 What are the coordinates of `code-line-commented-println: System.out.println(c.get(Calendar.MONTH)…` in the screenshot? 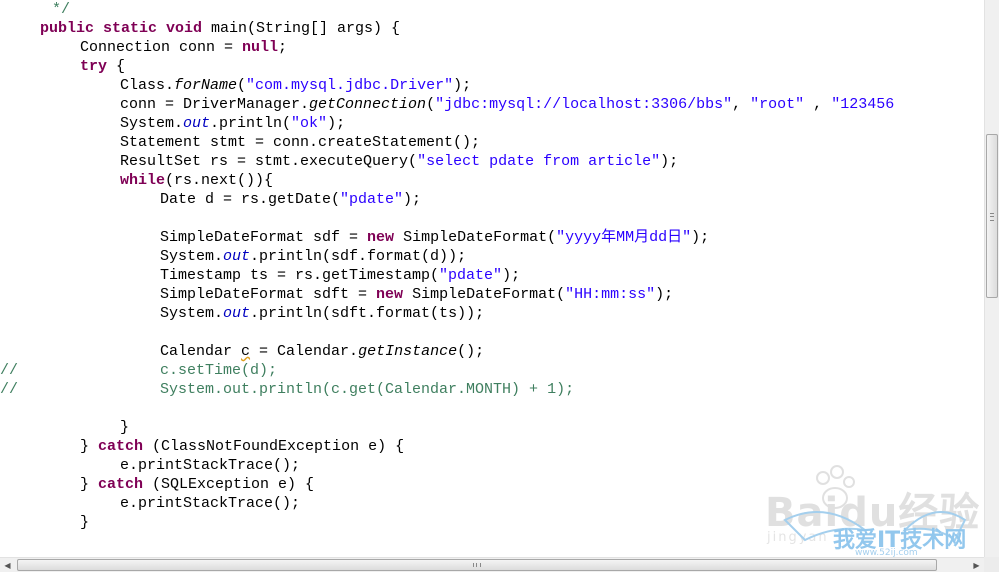 It's located at (367, 389).